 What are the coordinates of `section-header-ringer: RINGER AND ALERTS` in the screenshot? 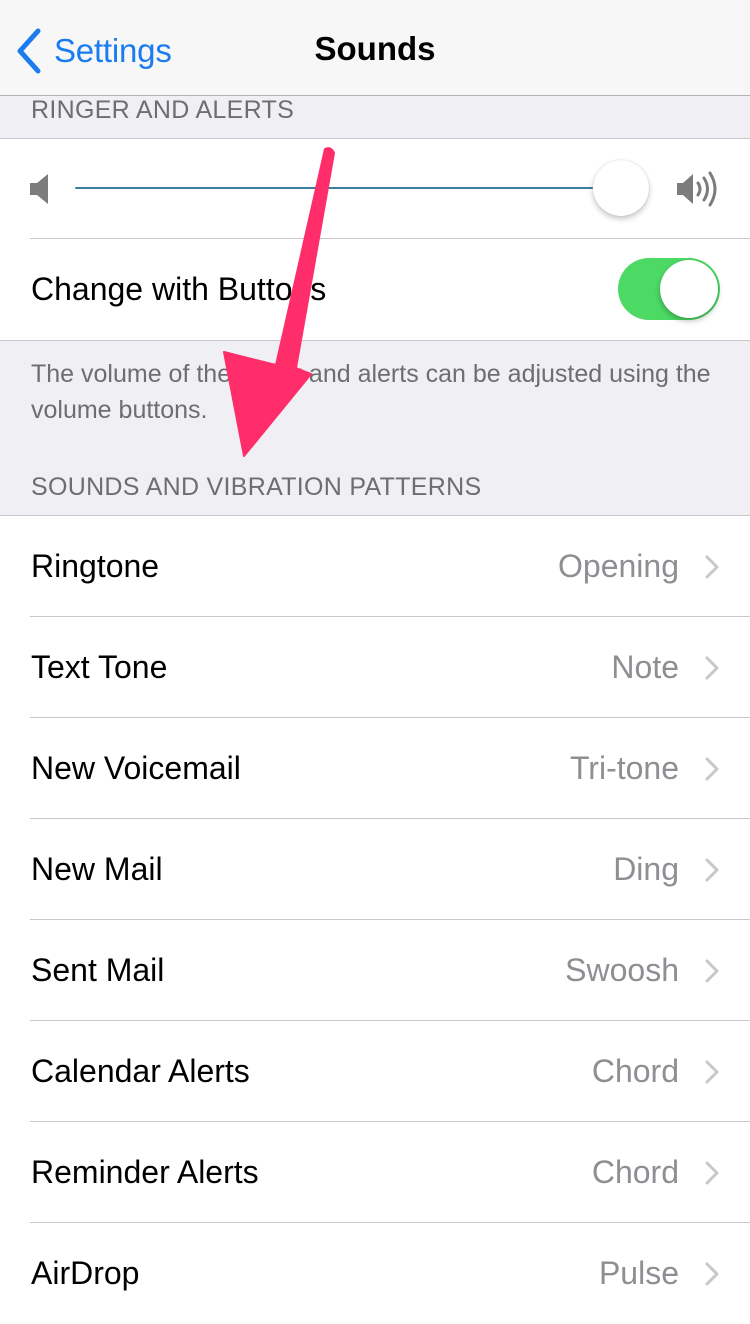 It's located at (163, 110).